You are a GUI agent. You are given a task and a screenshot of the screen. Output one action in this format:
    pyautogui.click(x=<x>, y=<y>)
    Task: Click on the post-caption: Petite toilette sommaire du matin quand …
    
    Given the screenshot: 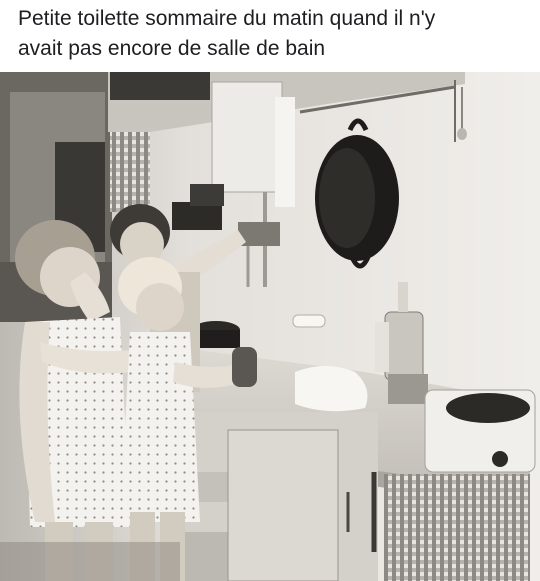 What is the action you would take?
    pyautogui.click(x=273, y=34)
    